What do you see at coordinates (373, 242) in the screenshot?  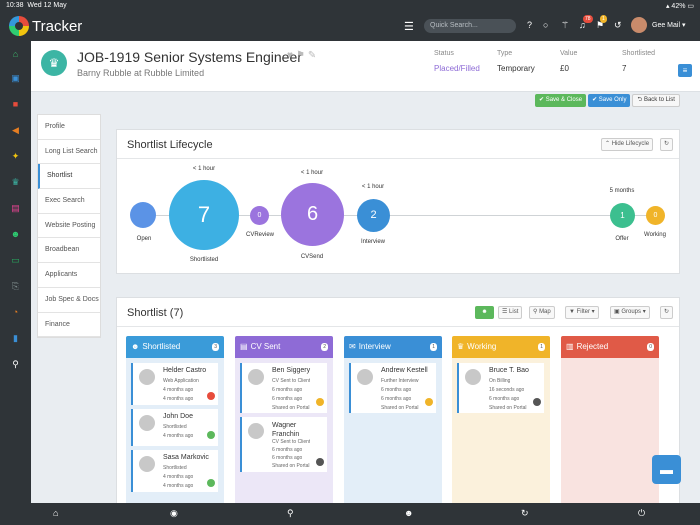 I see `stage-interview-label: Interview` at bounding box center [373, 242].